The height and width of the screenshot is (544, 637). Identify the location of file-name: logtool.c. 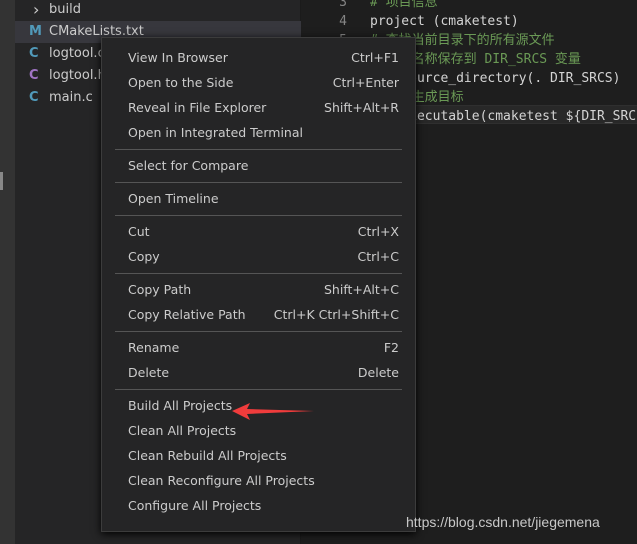
(77, 53).